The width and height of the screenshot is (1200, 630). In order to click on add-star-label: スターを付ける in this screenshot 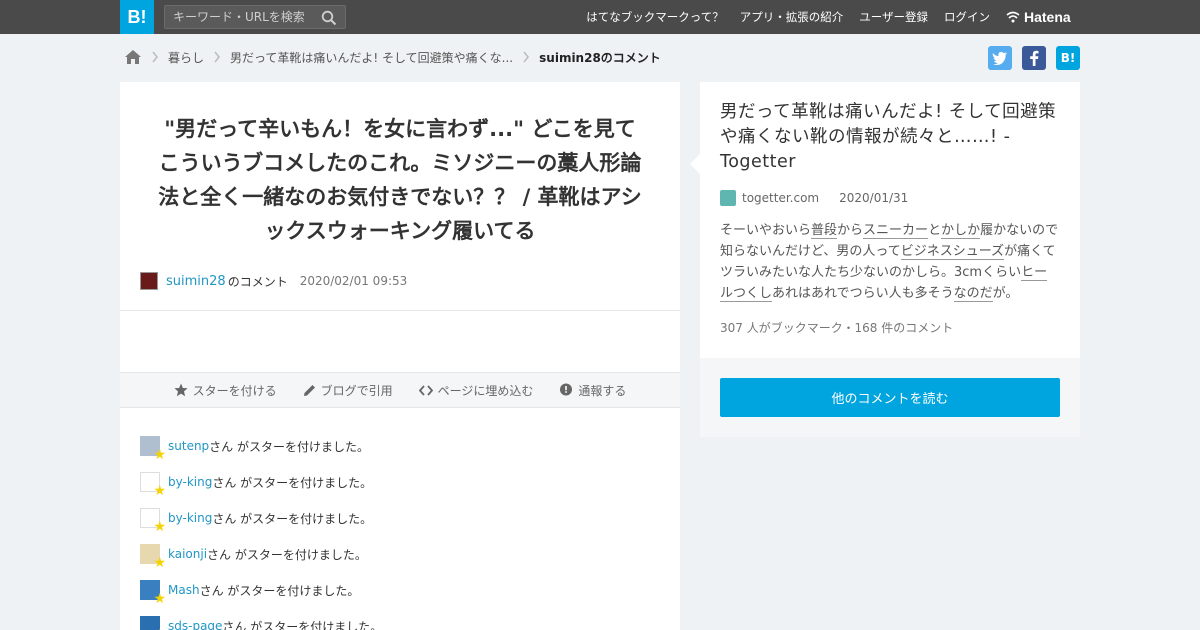, I will do `click(234, 390)`.